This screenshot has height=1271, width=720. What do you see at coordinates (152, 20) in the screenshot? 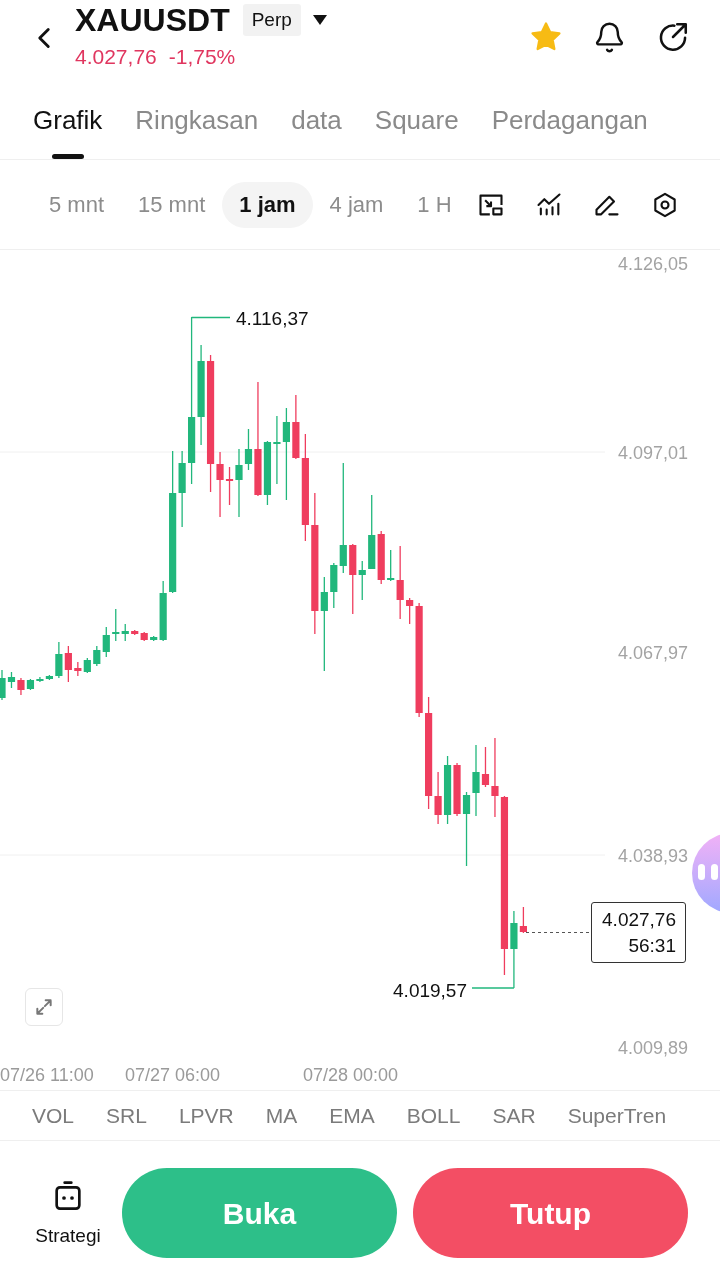
I see `symbol-title: XAUUSDT` at bounding box center [152, 20].